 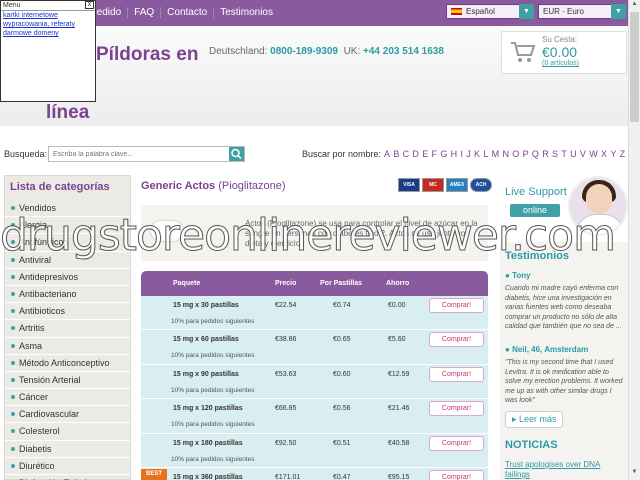 I want to click on alpha-letter: G, so click(x=443, y=154).